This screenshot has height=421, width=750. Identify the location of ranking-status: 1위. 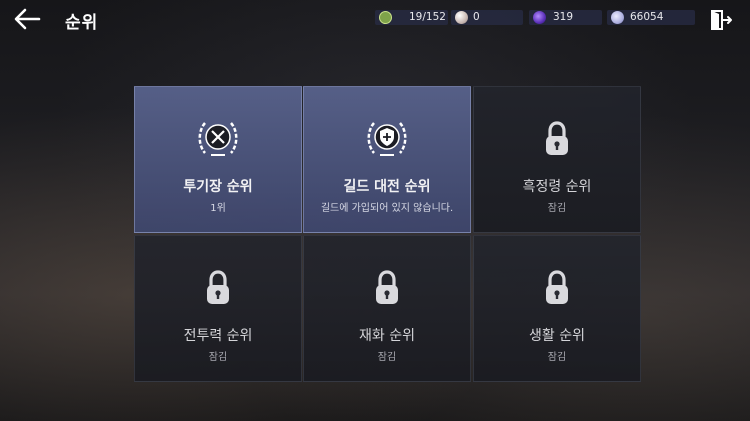
(218, 208).